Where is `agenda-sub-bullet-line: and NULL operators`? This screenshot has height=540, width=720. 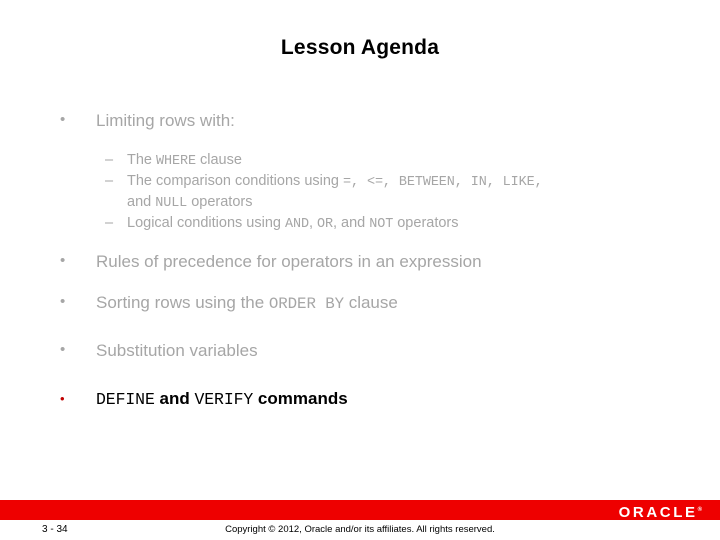
agenda-sub-bullet-line: and NULL operators is located at coordinates (423, 202).